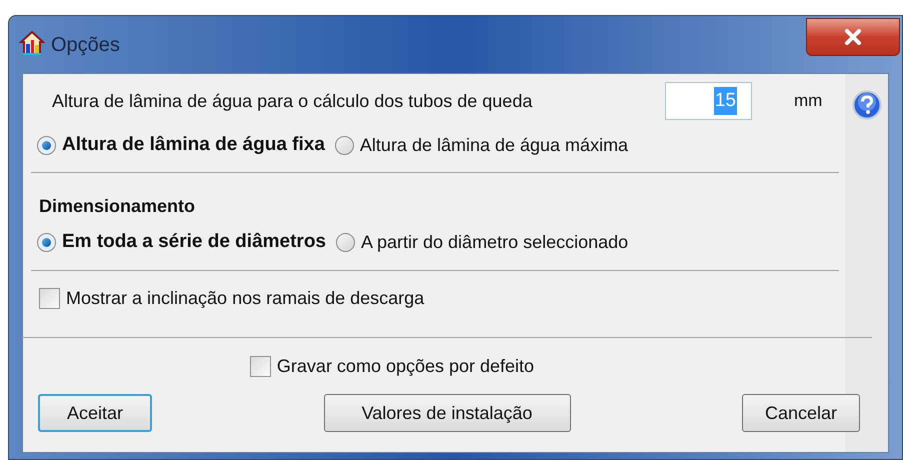  Describe the element at coordinates (293, 101) in the screenshot. I see `field-label: Altura de lâmina de água para o cálculo dos tubos de queda` at that location.